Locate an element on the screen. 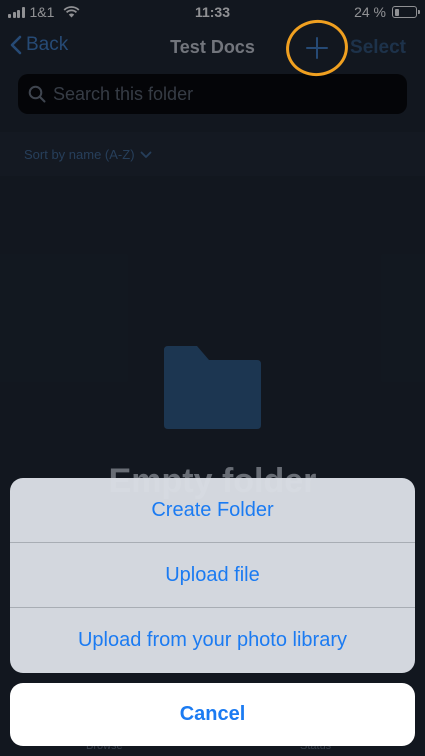  upload-photo-library-button: Upload from your photo library is located at coordinates (212, 640).